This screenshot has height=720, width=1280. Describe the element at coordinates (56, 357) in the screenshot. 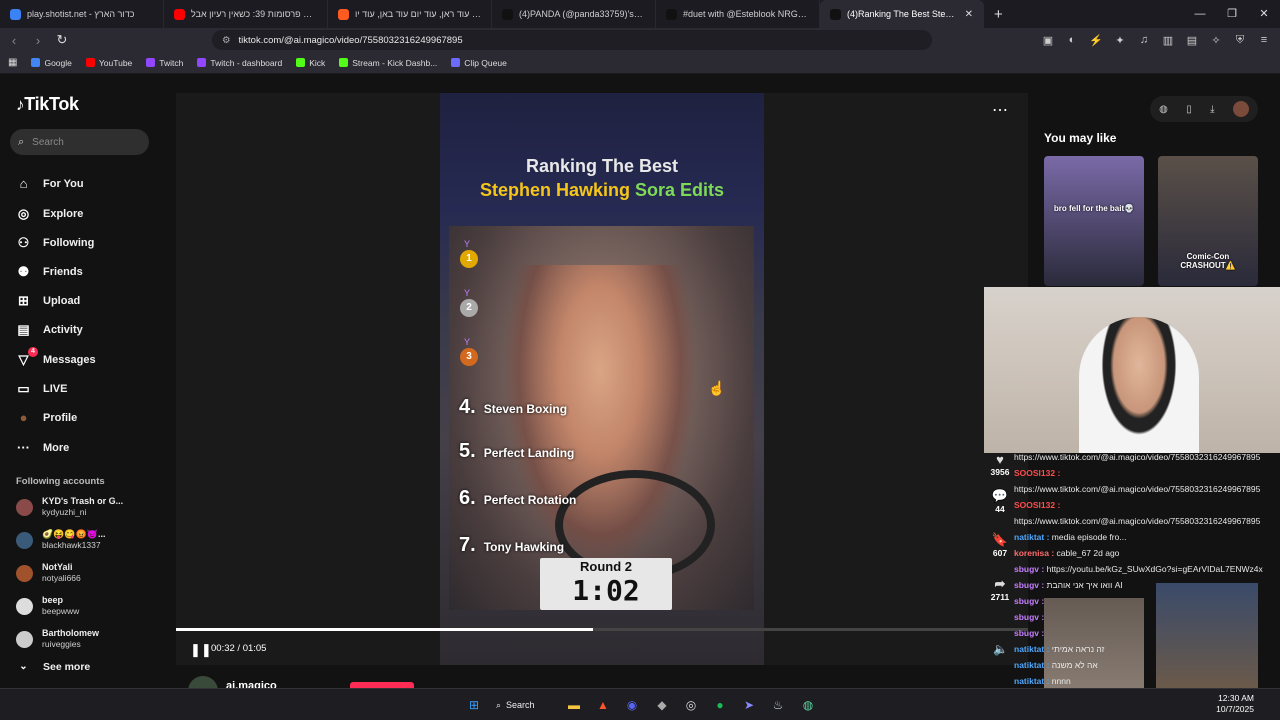

I see `nav-item-messages: ▽ 4 Messages` at that location.